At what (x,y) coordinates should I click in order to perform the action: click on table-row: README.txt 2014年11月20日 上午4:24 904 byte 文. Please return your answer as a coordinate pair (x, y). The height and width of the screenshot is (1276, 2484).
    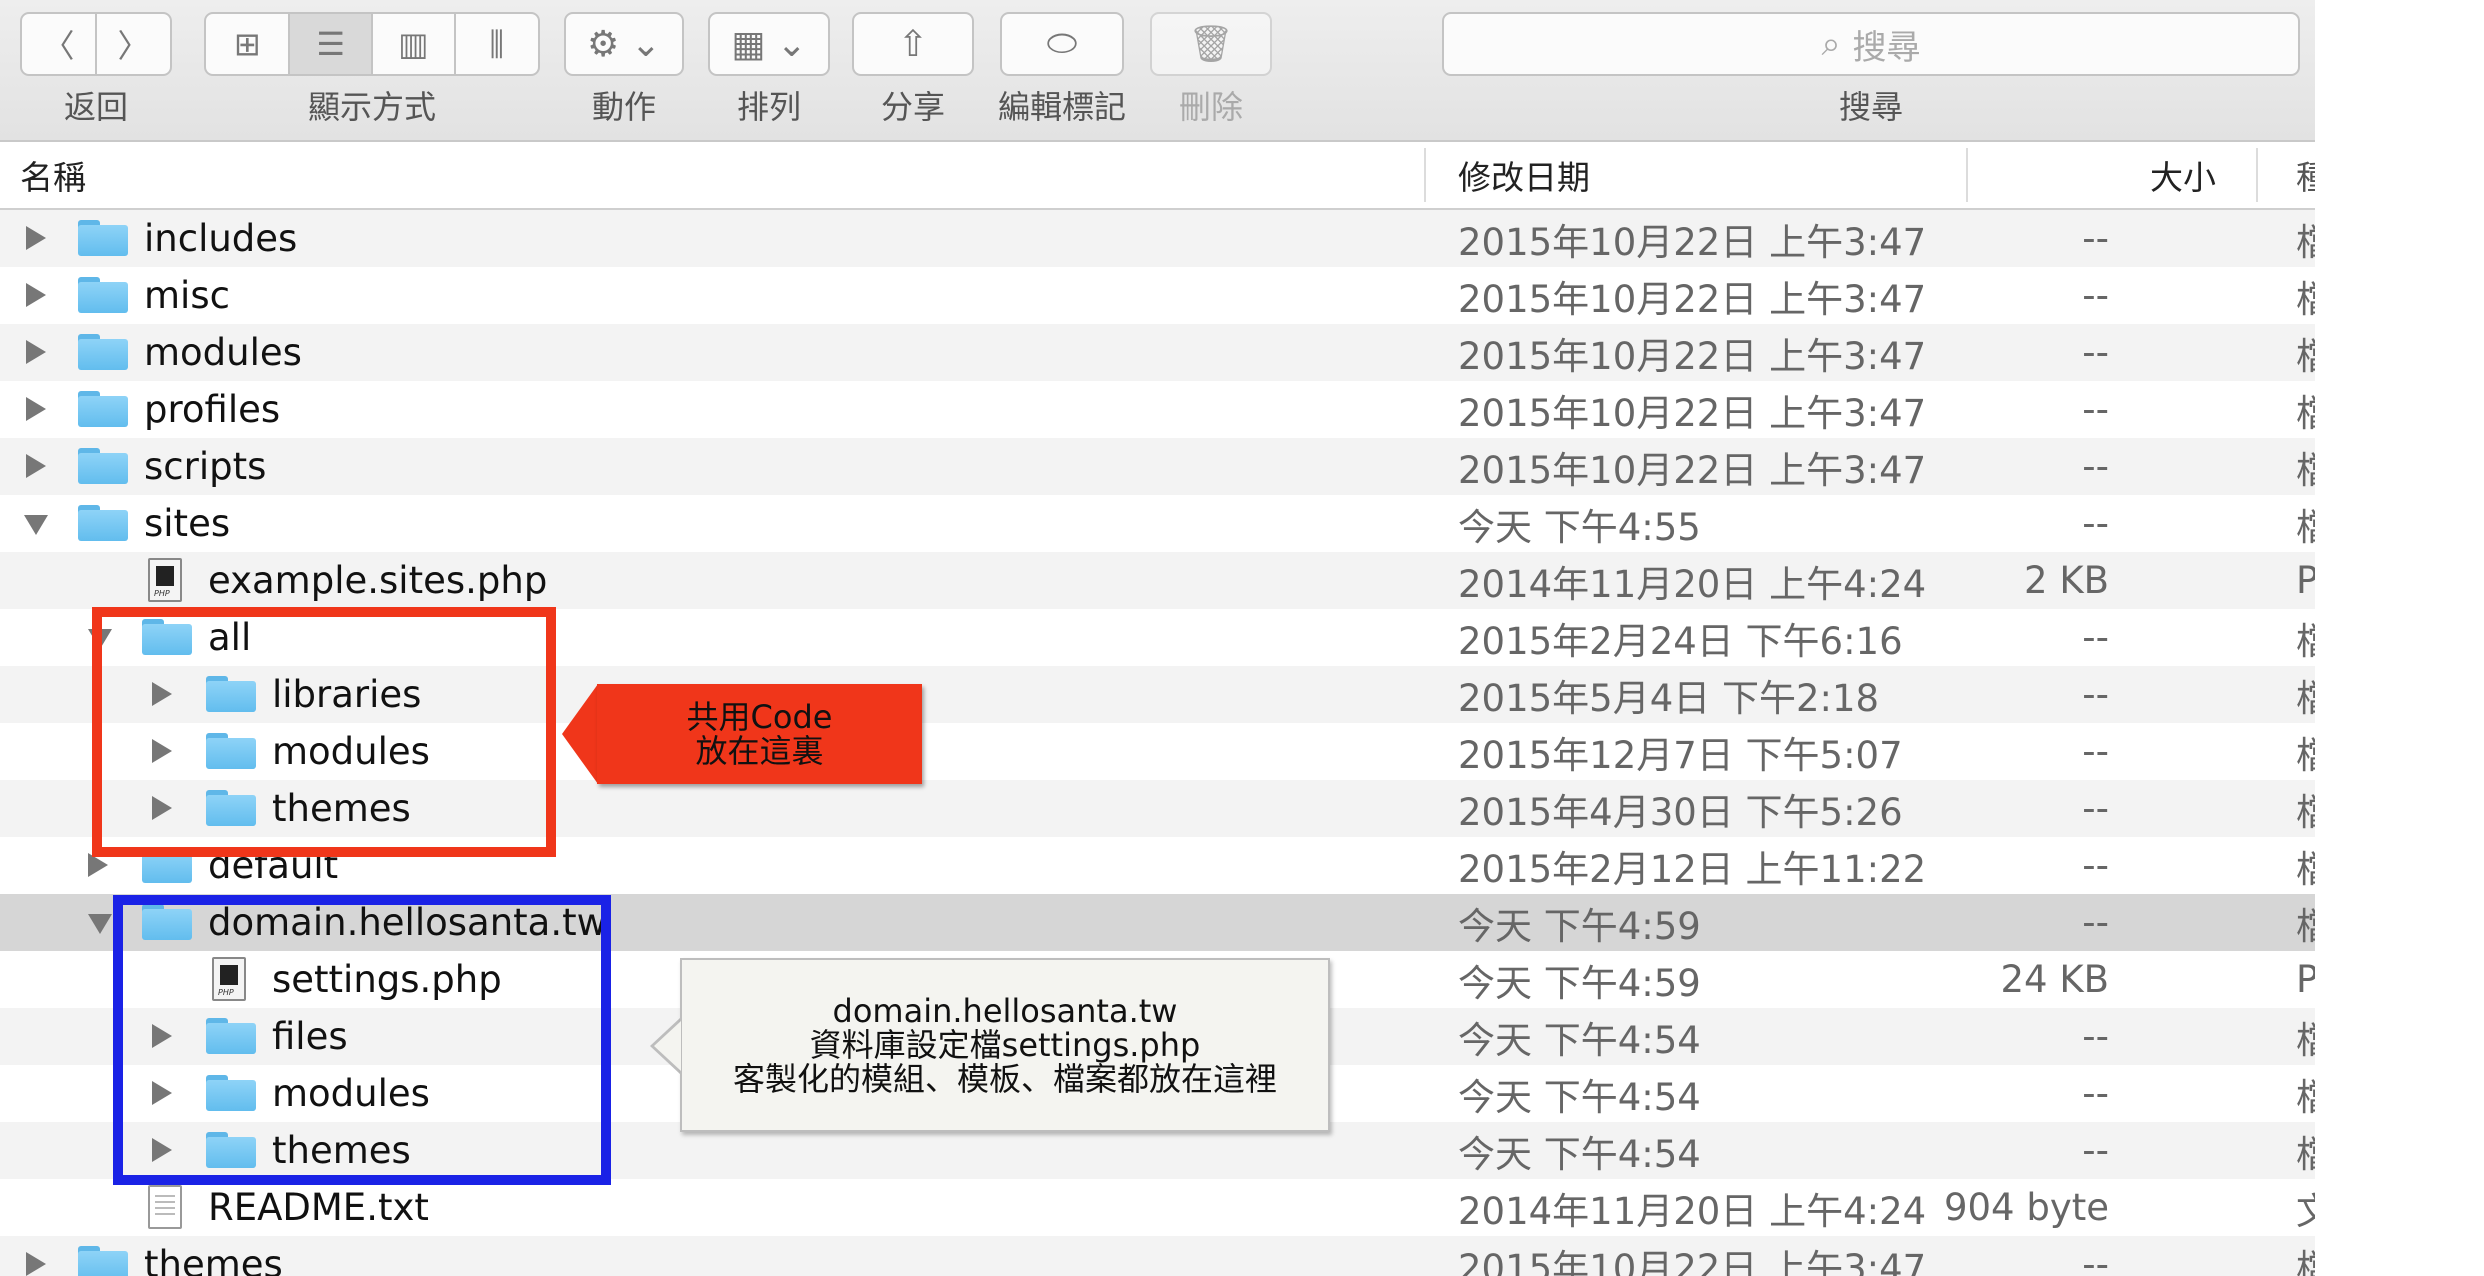
    Looking at the image, I should click on (1157, 1207).